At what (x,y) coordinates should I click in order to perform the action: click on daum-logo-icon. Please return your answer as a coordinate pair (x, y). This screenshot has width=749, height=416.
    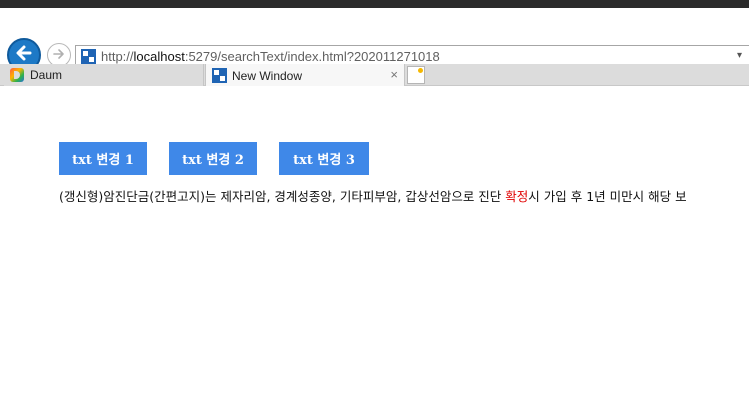
    Looking at the image, I should click on (17, 75).